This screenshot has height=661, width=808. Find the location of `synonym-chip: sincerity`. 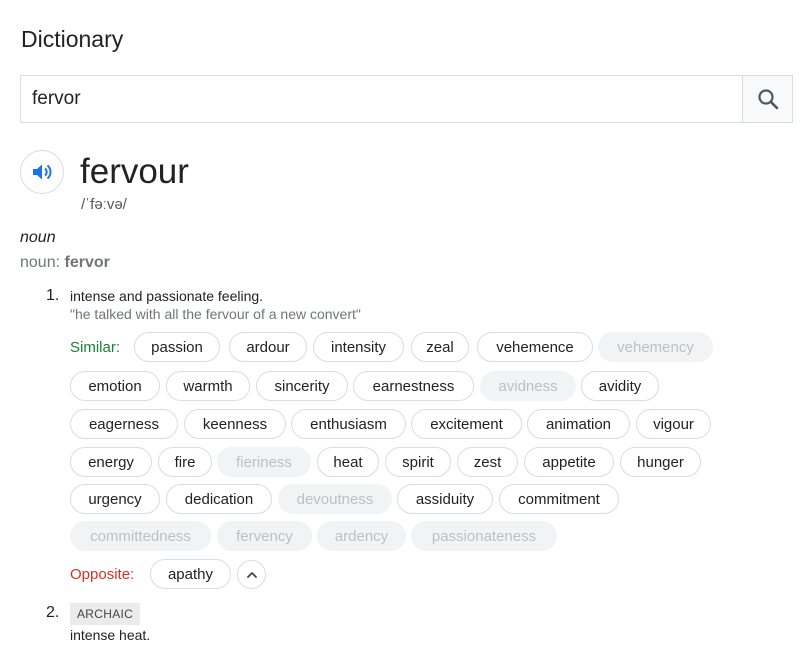

synonym-chip: sincerity is located at coordinates (302, 386).